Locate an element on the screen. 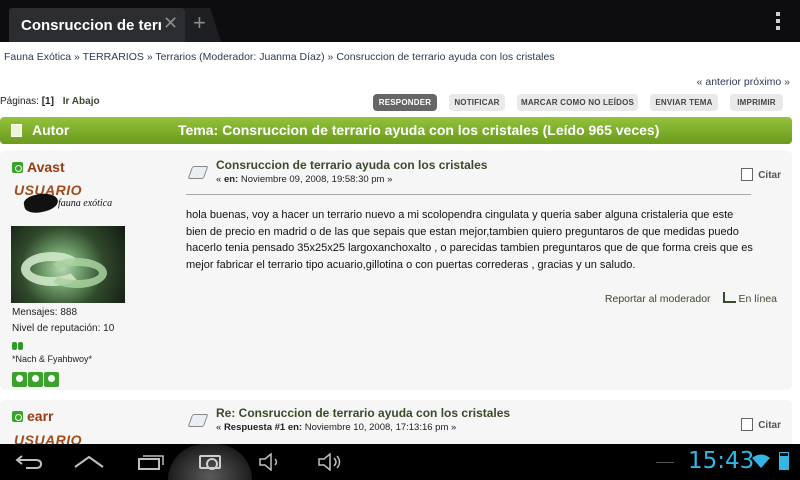  volume-down-icon is located at coordinates (271, 462).